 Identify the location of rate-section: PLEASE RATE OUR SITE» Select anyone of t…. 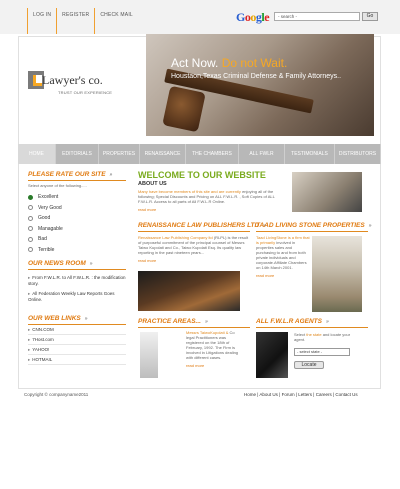
(77, 213).